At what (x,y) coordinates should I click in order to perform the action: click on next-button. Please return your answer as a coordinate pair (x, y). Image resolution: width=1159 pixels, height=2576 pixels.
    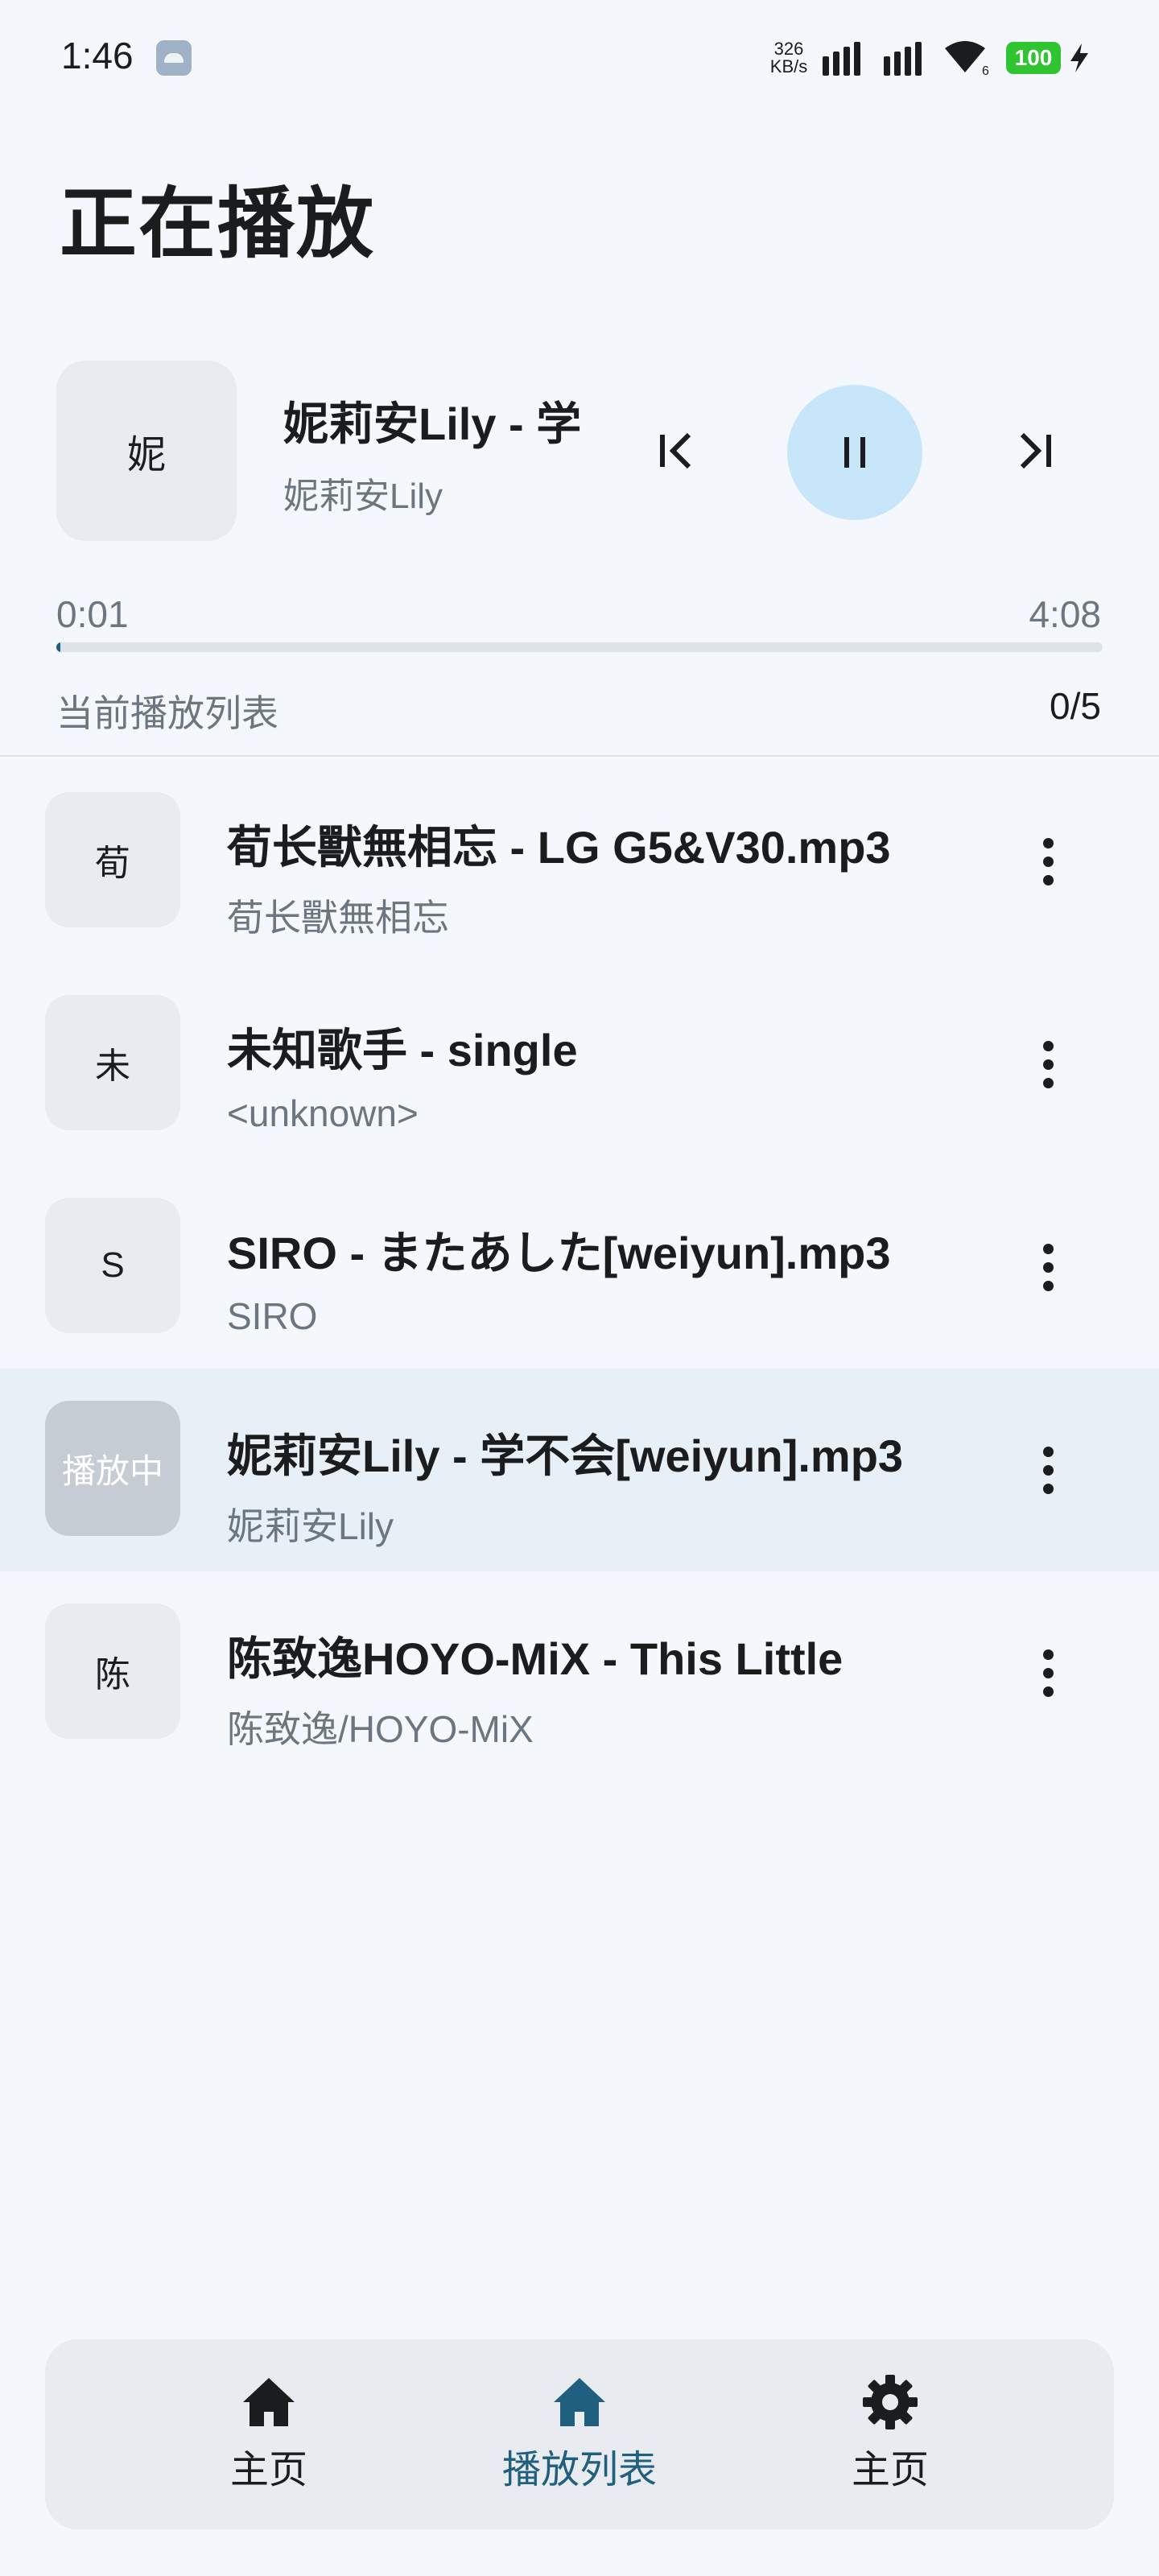
    Looking at the image, I should click on (1035, 451).